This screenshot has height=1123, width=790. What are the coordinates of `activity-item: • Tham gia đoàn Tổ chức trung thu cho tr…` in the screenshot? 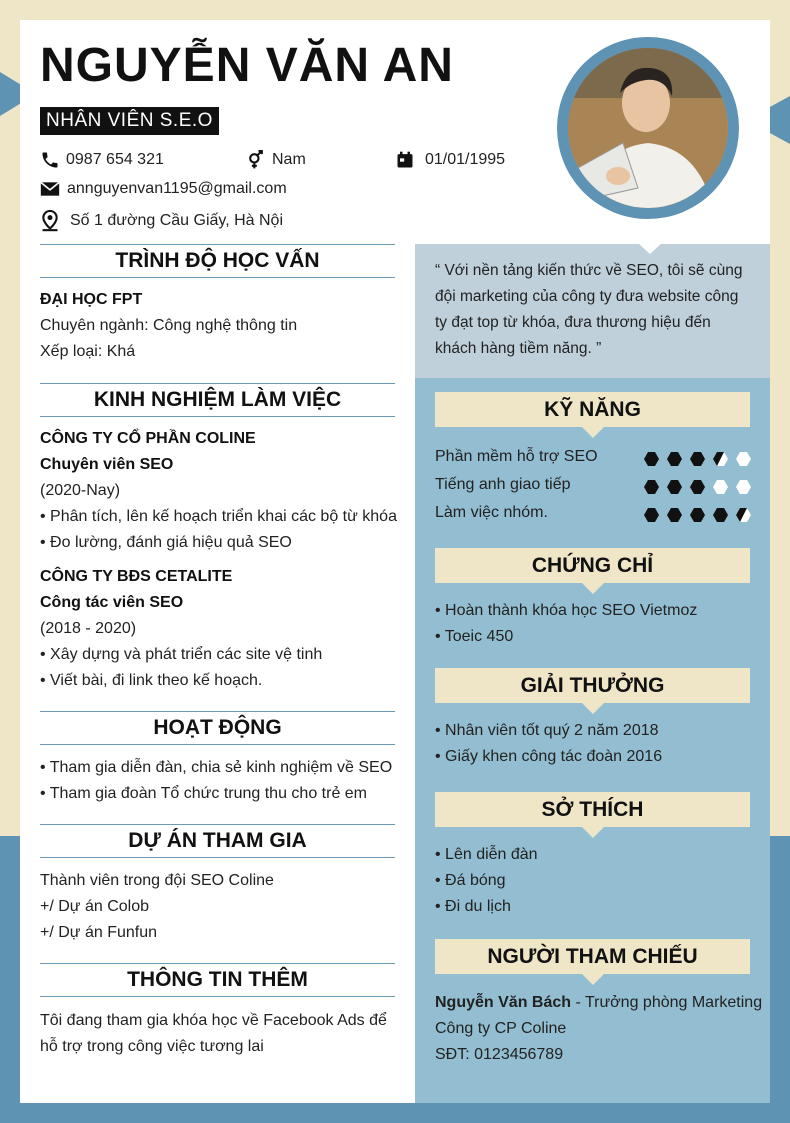 It's located at (204, 793).